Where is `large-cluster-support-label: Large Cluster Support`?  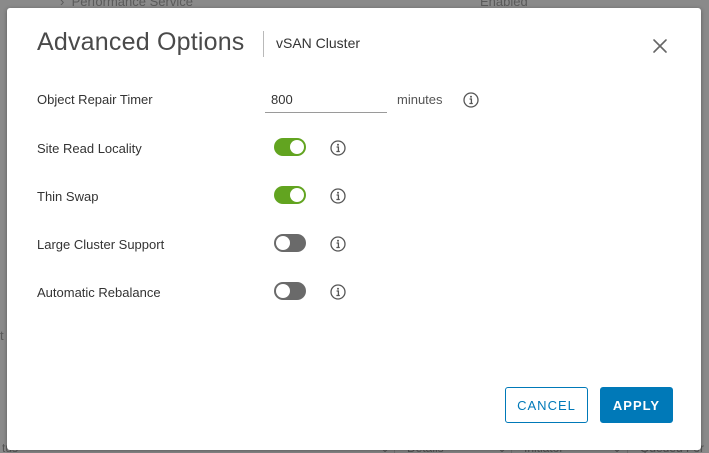 large-cluster-support-label: Large Cluster Support is located at coordinates (101, 244).